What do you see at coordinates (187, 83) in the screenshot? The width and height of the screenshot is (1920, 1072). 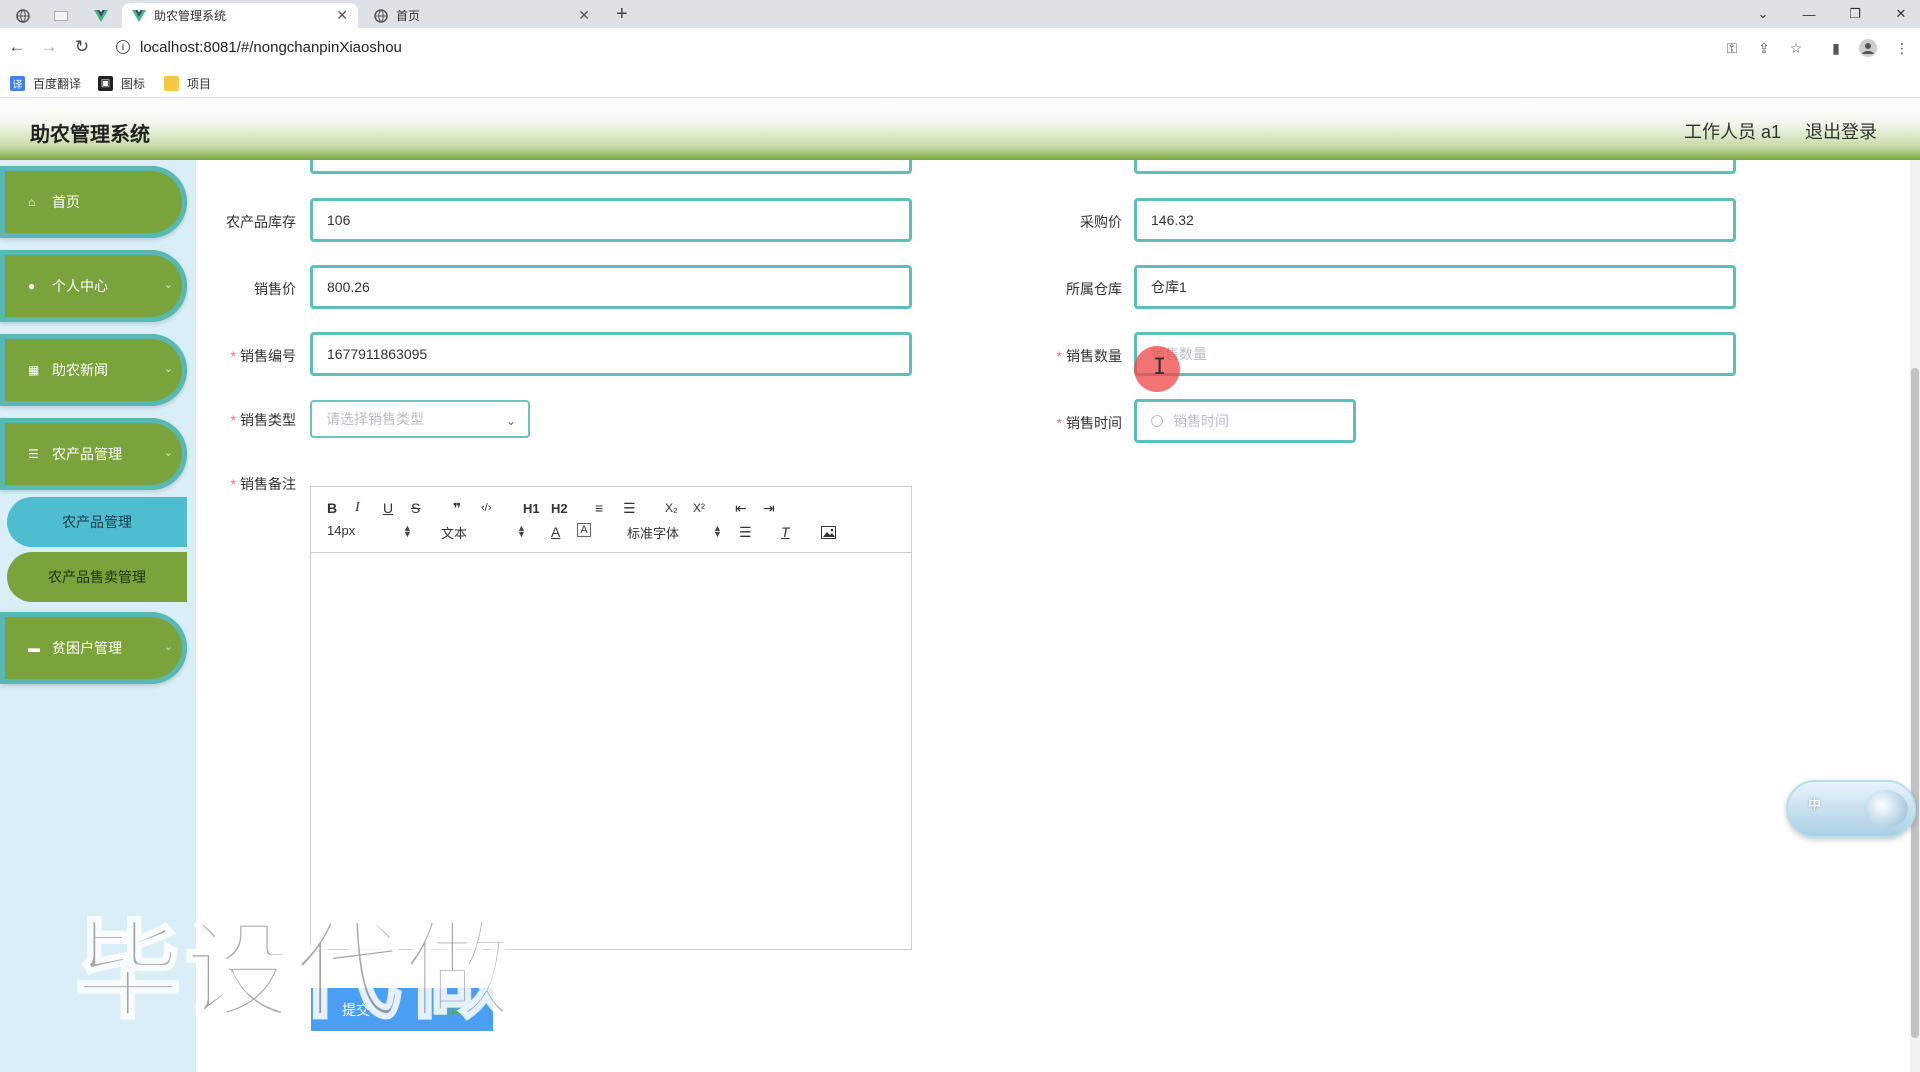 I see `bookmark-project: 项目` at bounding box center [187, 83].